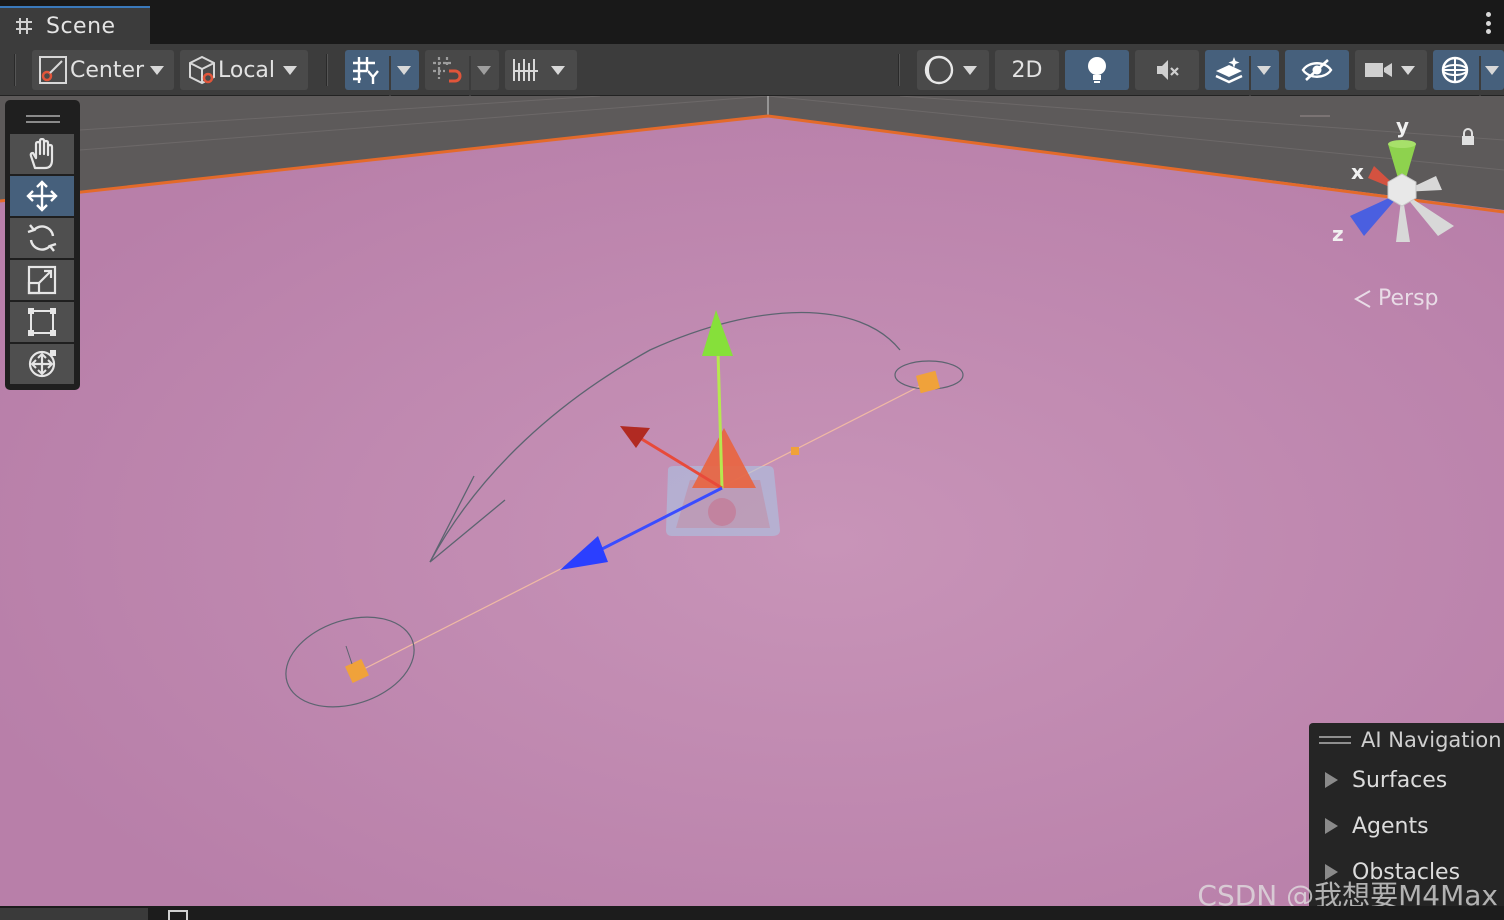  What do you see at coordinates (939, 70) in the screenshot?
I see `shading-sphere-icon` at bounding box center [939, 70].